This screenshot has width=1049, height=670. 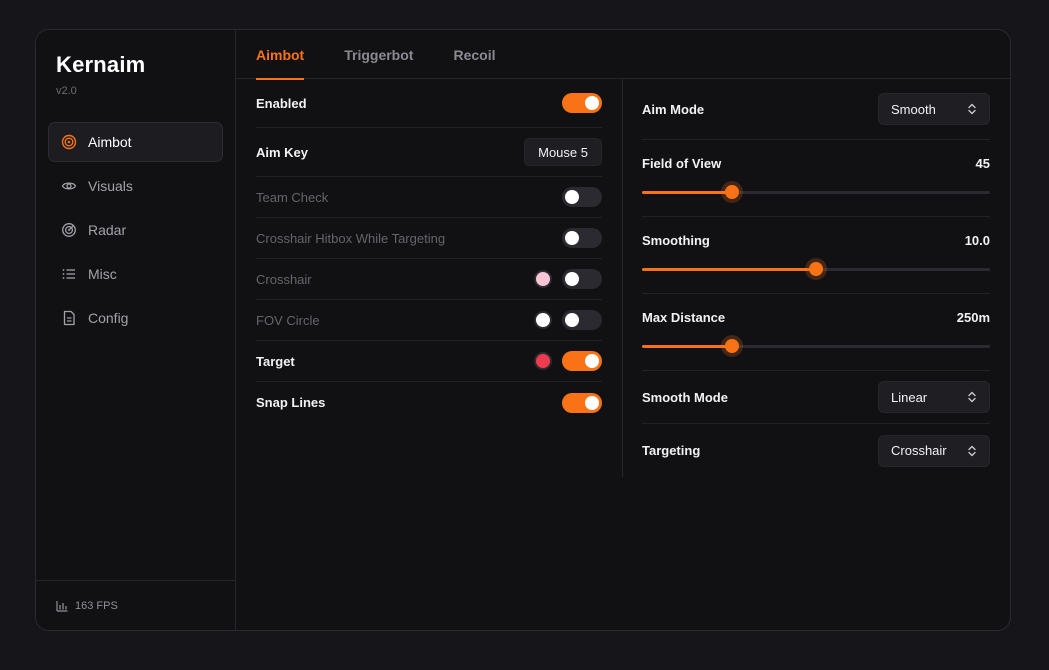 I want to click on sidebar-item-label: Misc, so click(x=102, y=274).